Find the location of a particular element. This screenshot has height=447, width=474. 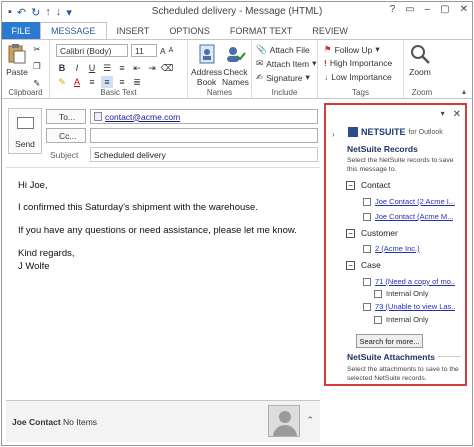

avatar is located at coordinates (284, 421).